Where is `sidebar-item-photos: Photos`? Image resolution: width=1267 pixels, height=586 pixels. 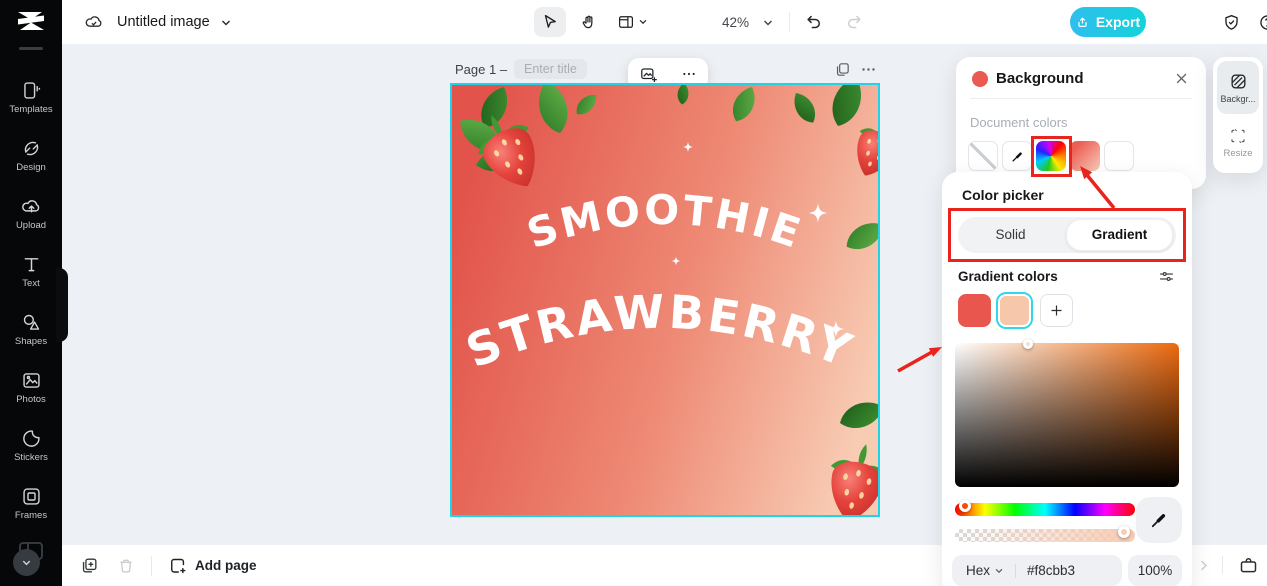 sidebar-item-photos: Photos is located at coordinates (31, 387).